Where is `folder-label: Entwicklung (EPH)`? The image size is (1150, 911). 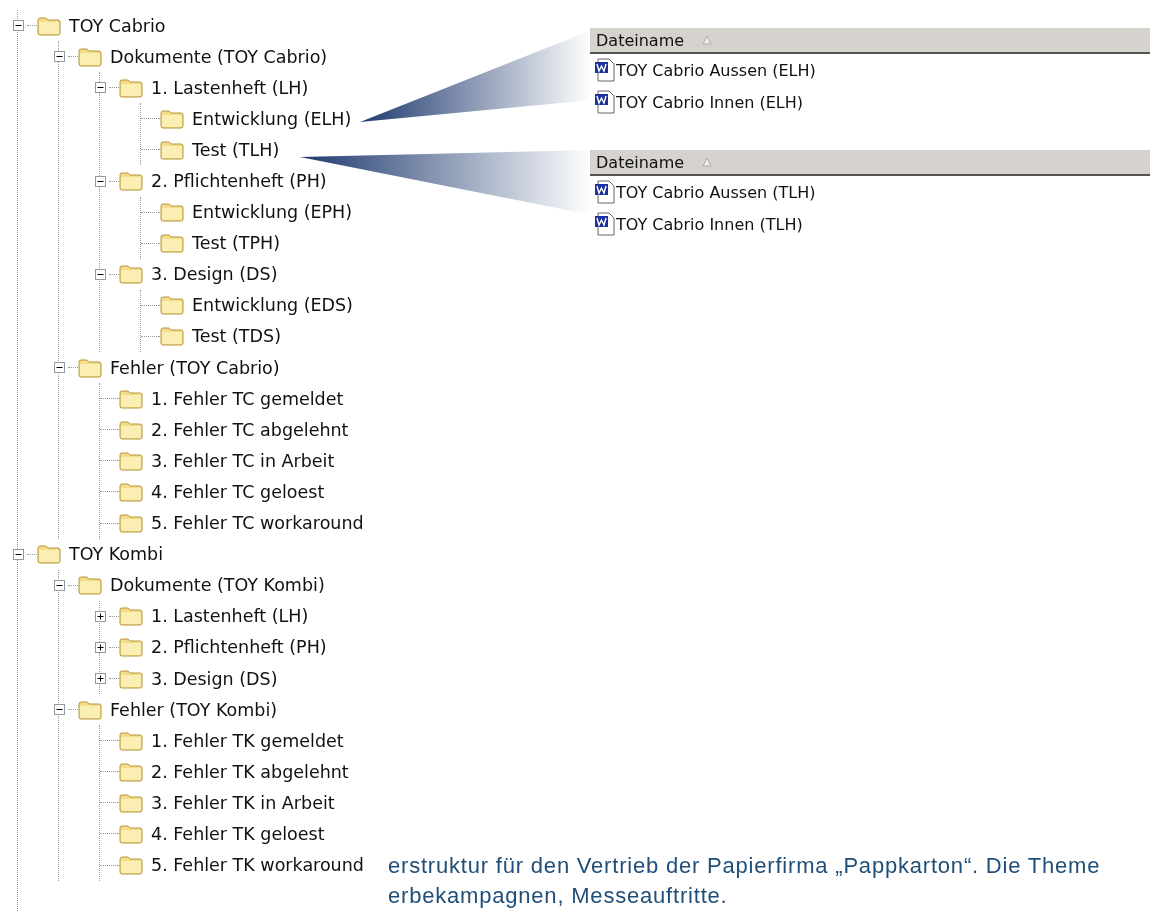
folder-label: Entwicklung (EPH) is located at coordinates (272, 212).